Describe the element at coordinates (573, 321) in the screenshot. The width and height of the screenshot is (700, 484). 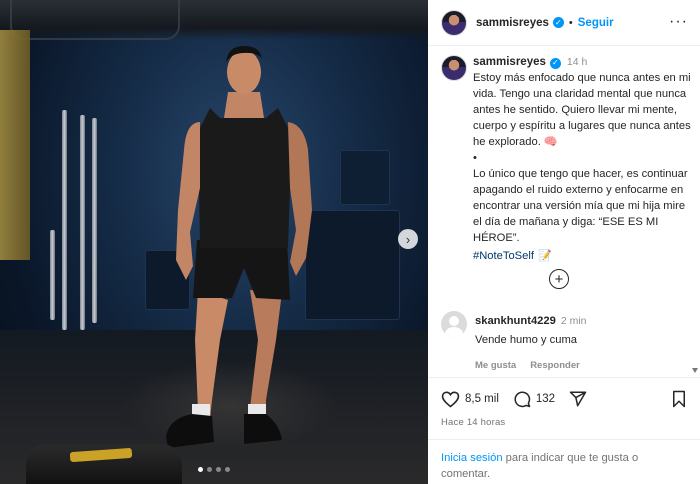
I see `comment-time: 2 min` at that location.